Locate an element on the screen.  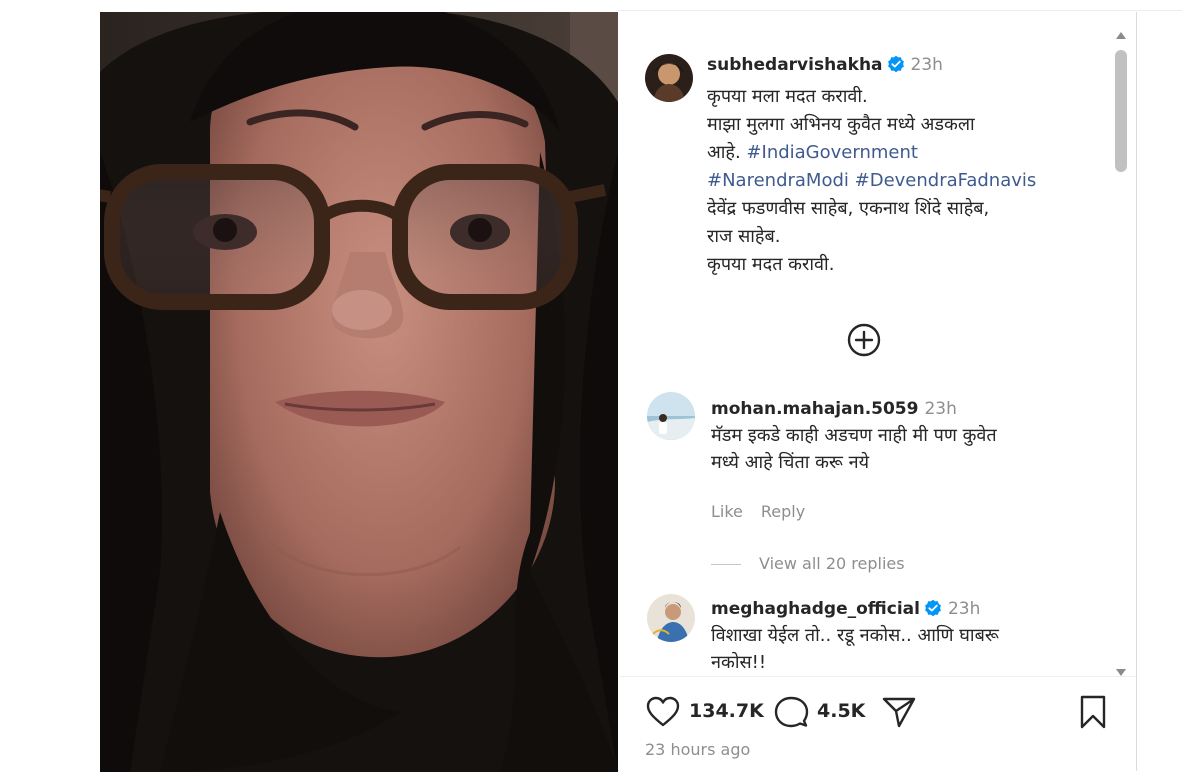
comment-bubble-icon is located at coordinates (791, 712).